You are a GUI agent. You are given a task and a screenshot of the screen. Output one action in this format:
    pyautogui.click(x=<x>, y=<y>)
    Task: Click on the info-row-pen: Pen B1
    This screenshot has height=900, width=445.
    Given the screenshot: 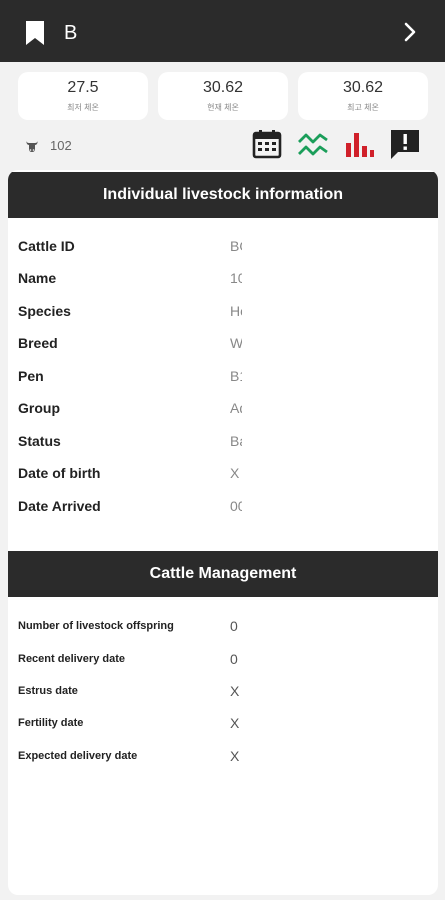 What is the action you would take?
    pyautogui.click(x=223, y=376)
    